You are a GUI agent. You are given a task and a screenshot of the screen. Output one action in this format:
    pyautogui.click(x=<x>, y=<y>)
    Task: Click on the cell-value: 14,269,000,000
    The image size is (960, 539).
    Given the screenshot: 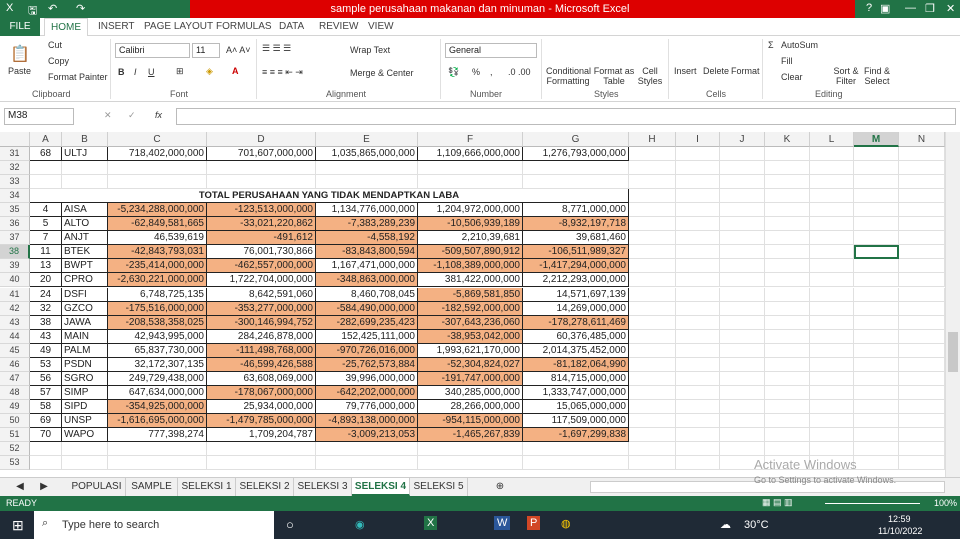 What is the action you would take?
    pyautogui.click(x=576, y=308)
    